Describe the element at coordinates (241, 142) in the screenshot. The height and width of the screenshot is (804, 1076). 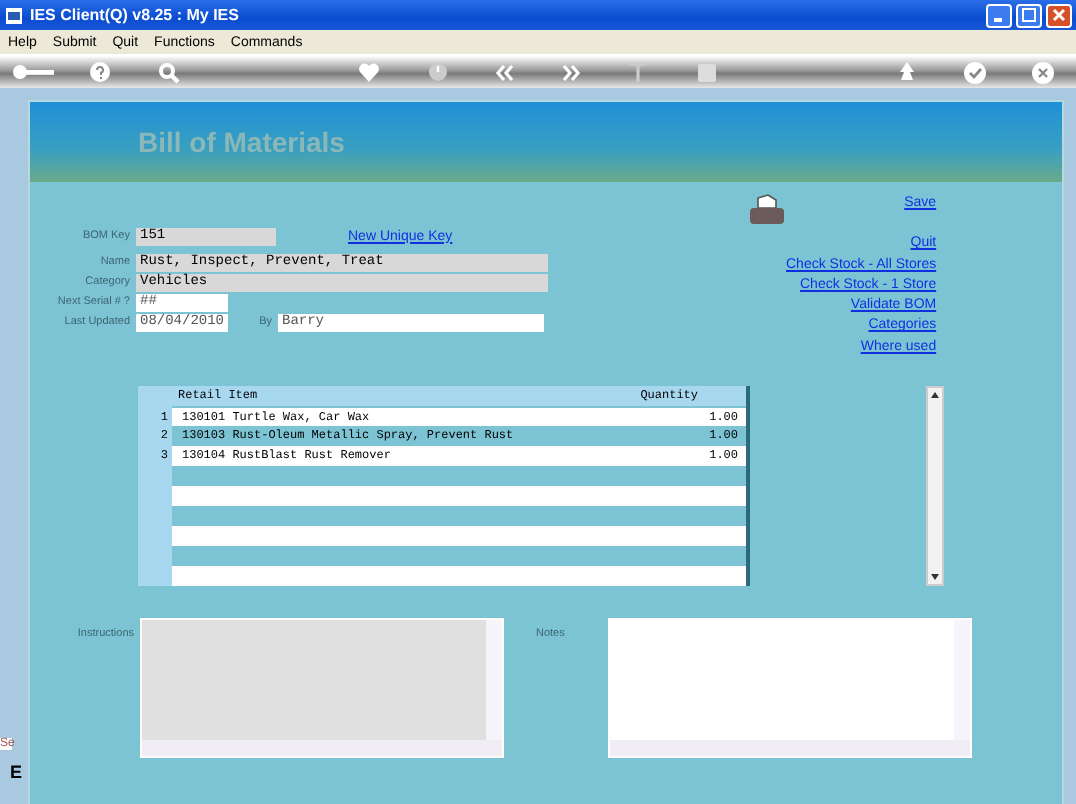
I see `page-title: Bill of Materials` at that location.